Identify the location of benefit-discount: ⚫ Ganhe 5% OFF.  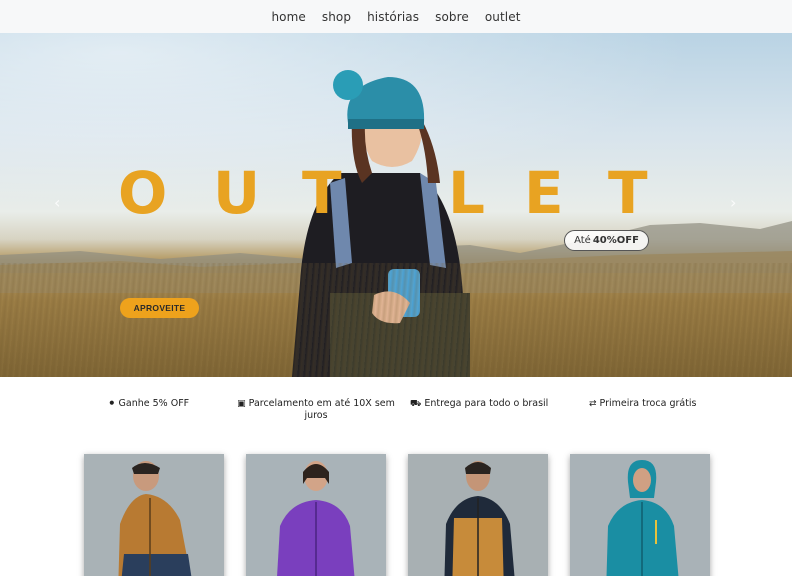
(153, 404).